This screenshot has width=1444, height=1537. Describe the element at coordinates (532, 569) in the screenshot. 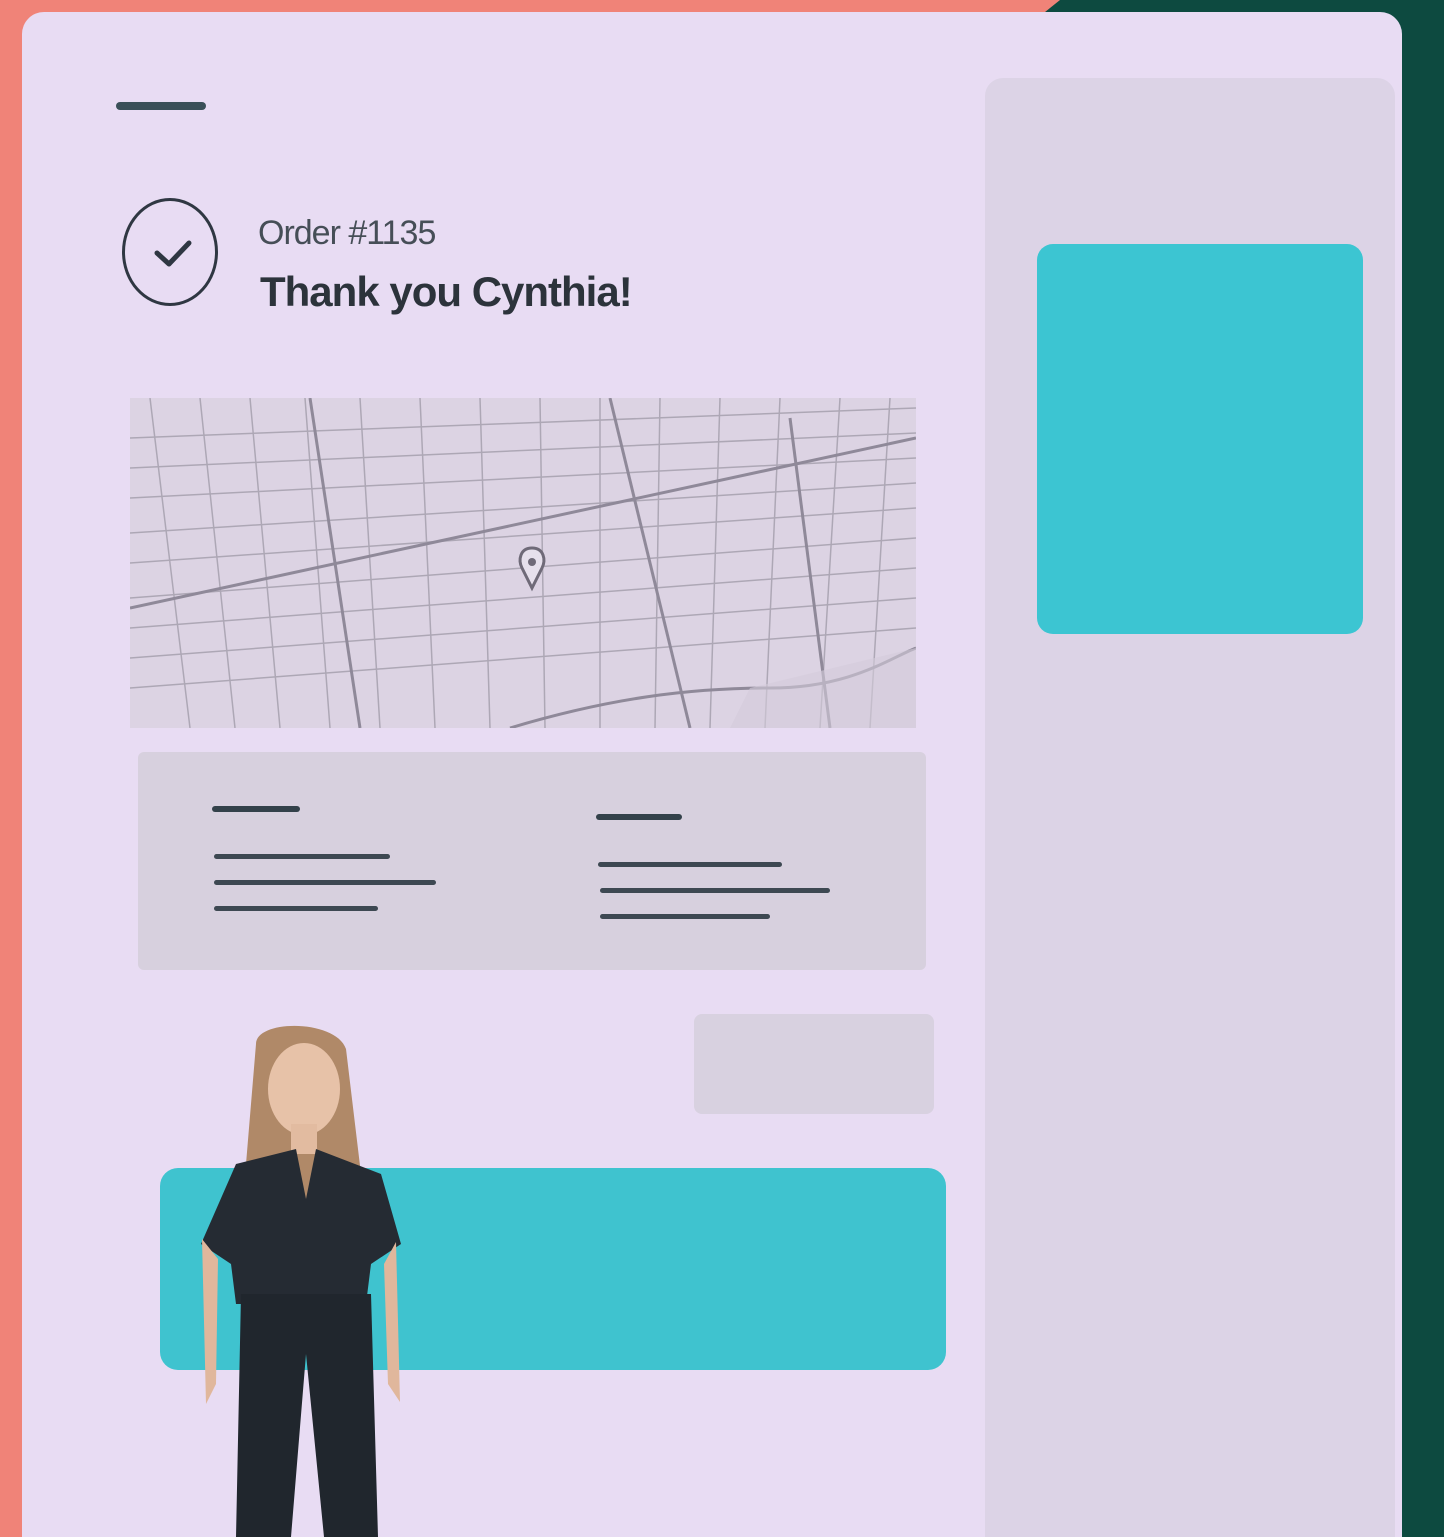

I see `map-pin-icon` at that location.